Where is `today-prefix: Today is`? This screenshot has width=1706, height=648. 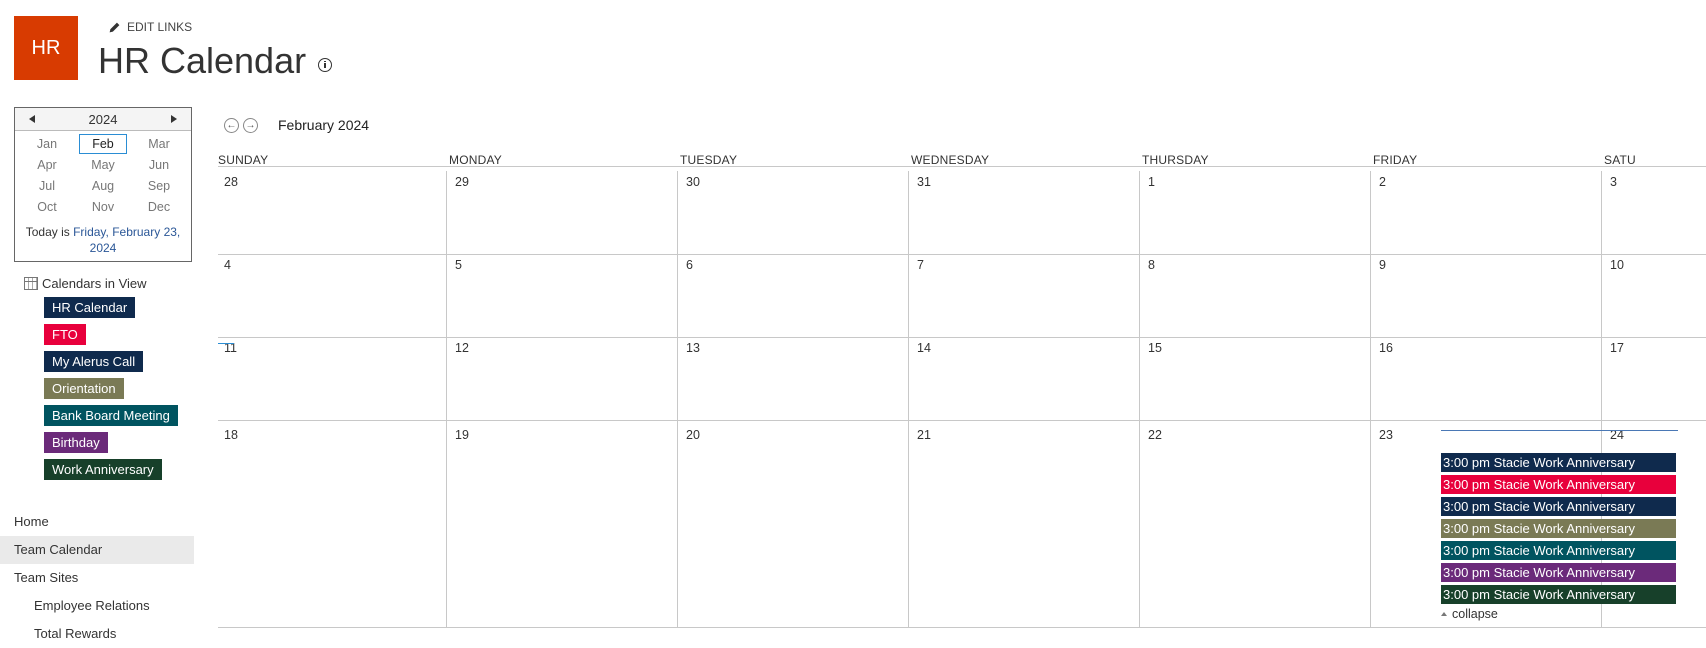
today-prefix: Today is is located at coordinates (49, 232).